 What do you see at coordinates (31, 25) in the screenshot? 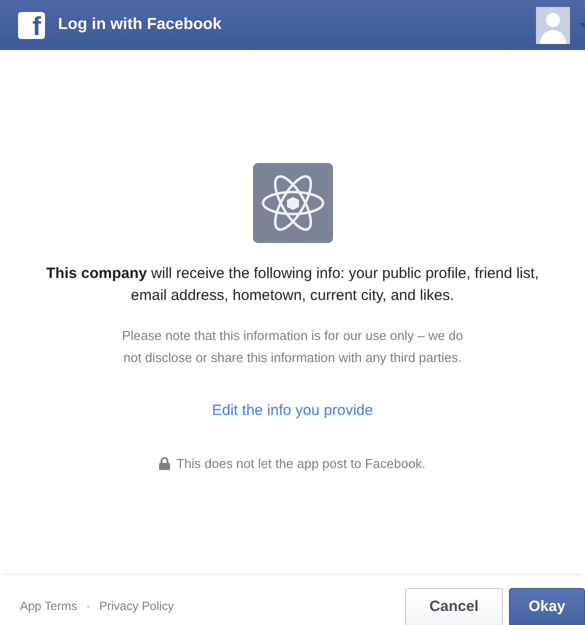
I see `facebook-logo: f` at bounding box center [31, 25].